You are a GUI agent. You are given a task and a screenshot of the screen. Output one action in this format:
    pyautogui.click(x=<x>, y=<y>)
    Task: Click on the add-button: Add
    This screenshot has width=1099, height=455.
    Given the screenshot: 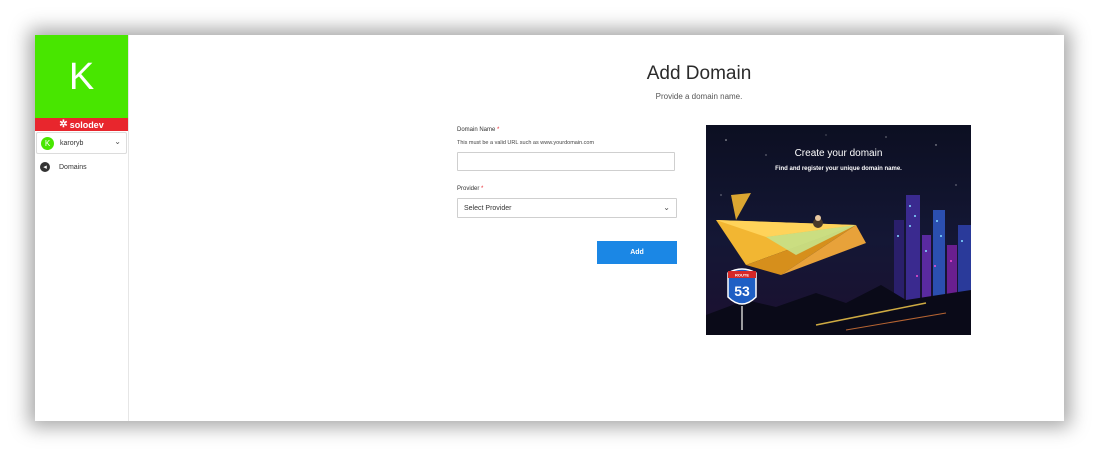 What is the action you would take?
    pyautogui.click(x=637, y=252)
    